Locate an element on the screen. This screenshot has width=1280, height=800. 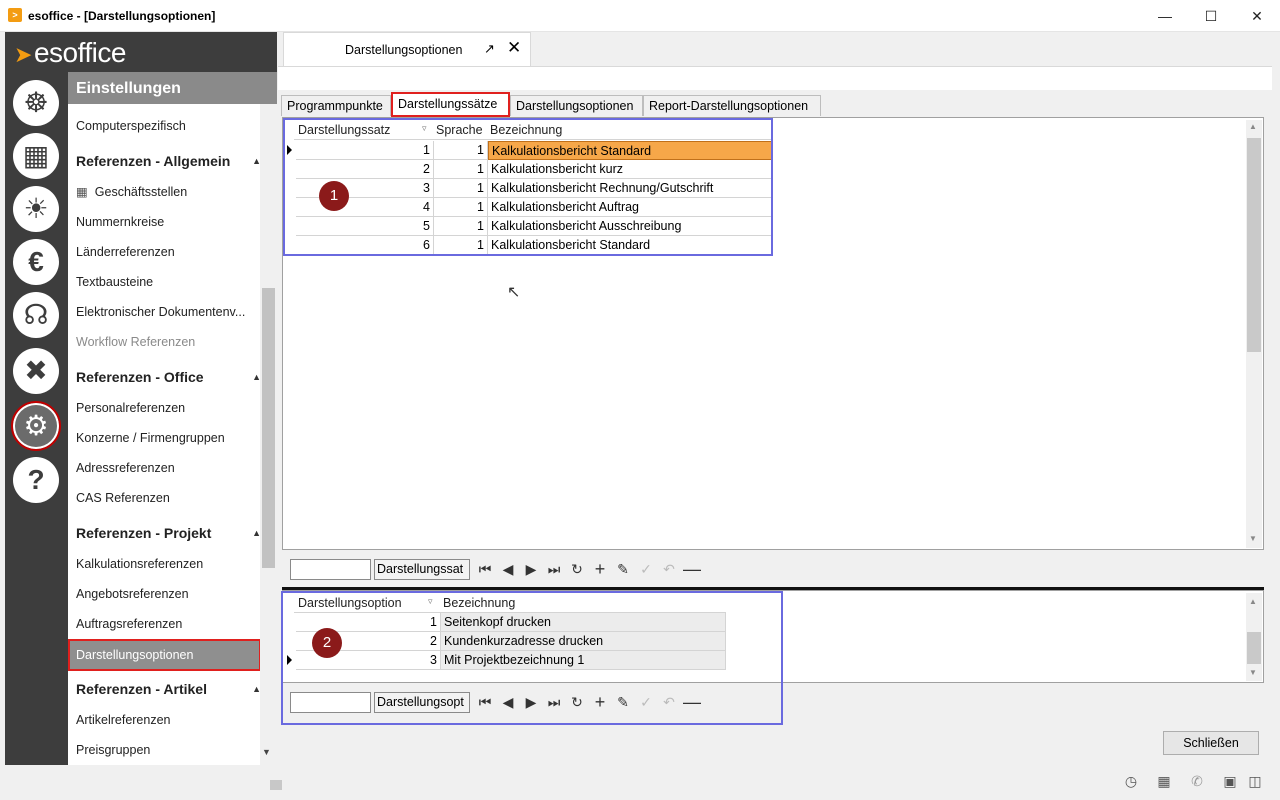
prev-icon: ◀ is located at coordinates (508, 569).